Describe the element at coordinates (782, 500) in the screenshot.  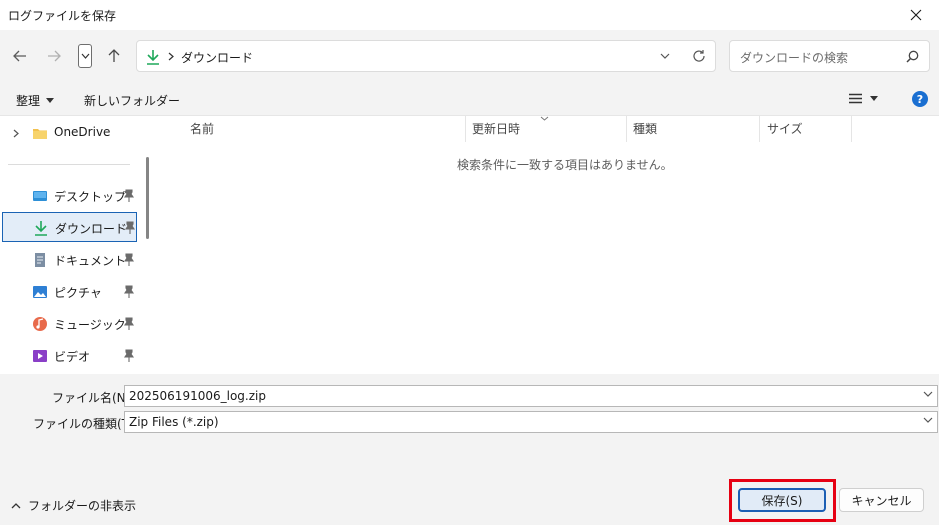
I see `highlight-box` at that location.